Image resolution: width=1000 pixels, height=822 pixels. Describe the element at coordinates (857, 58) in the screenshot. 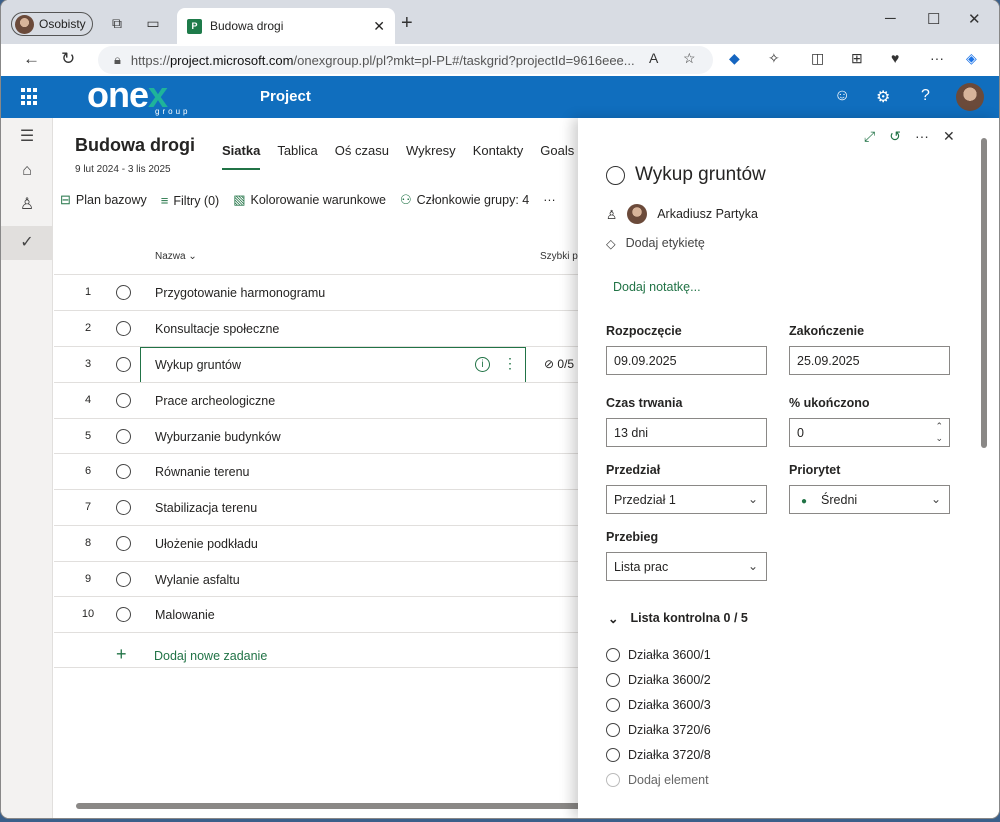

I see `collections-icon: ⊞` at that location.